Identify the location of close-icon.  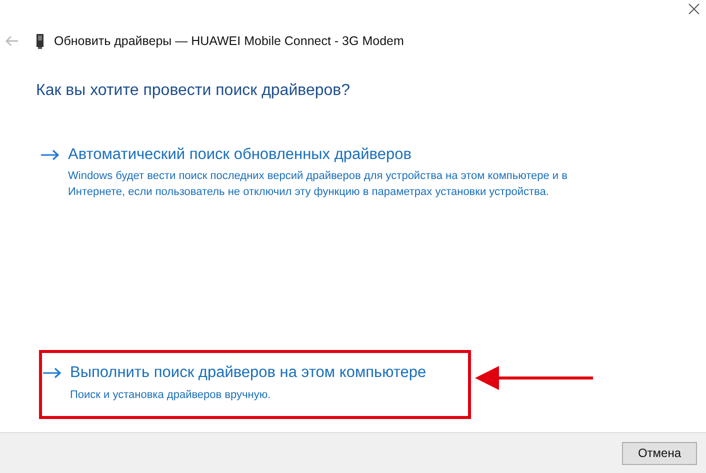
(694, 9).